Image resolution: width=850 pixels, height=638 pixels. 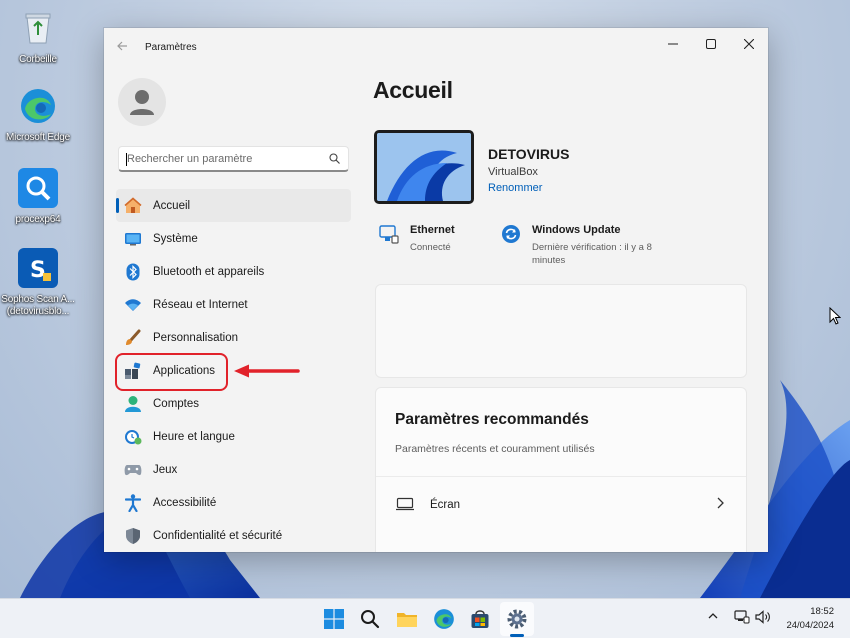 What do you see at coordinates (515, 188) in the screenshot?
I see `rename-link: Renommer` at bounding box center [515, 188].